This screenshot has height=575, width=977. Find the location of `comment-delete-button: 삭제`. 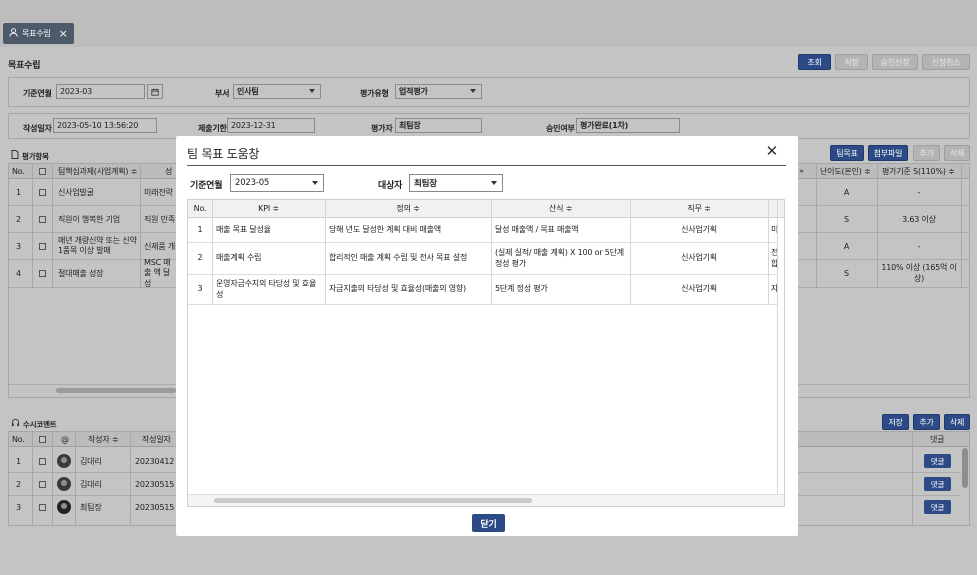

comment-delete-button: 삭제 is located at coordinates (957, 422).